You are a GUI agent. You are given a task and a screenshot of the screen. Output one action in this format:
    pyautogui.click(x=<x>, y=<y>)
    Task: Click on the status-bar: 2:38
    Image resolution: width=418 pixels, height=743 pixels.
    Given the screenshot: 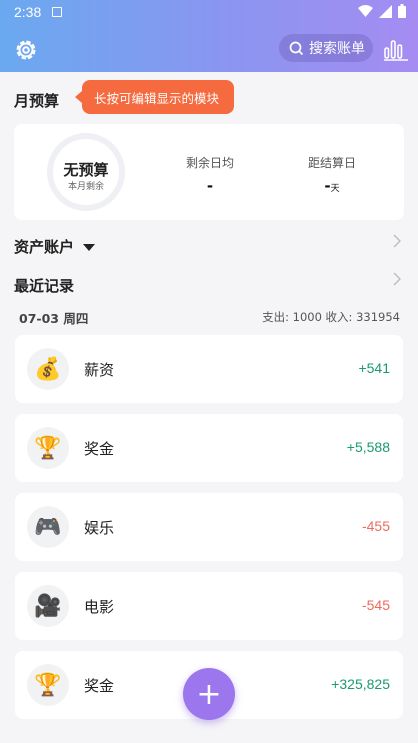 What is the action you would take?
    pyautogui.click(x=209, y=12)
    